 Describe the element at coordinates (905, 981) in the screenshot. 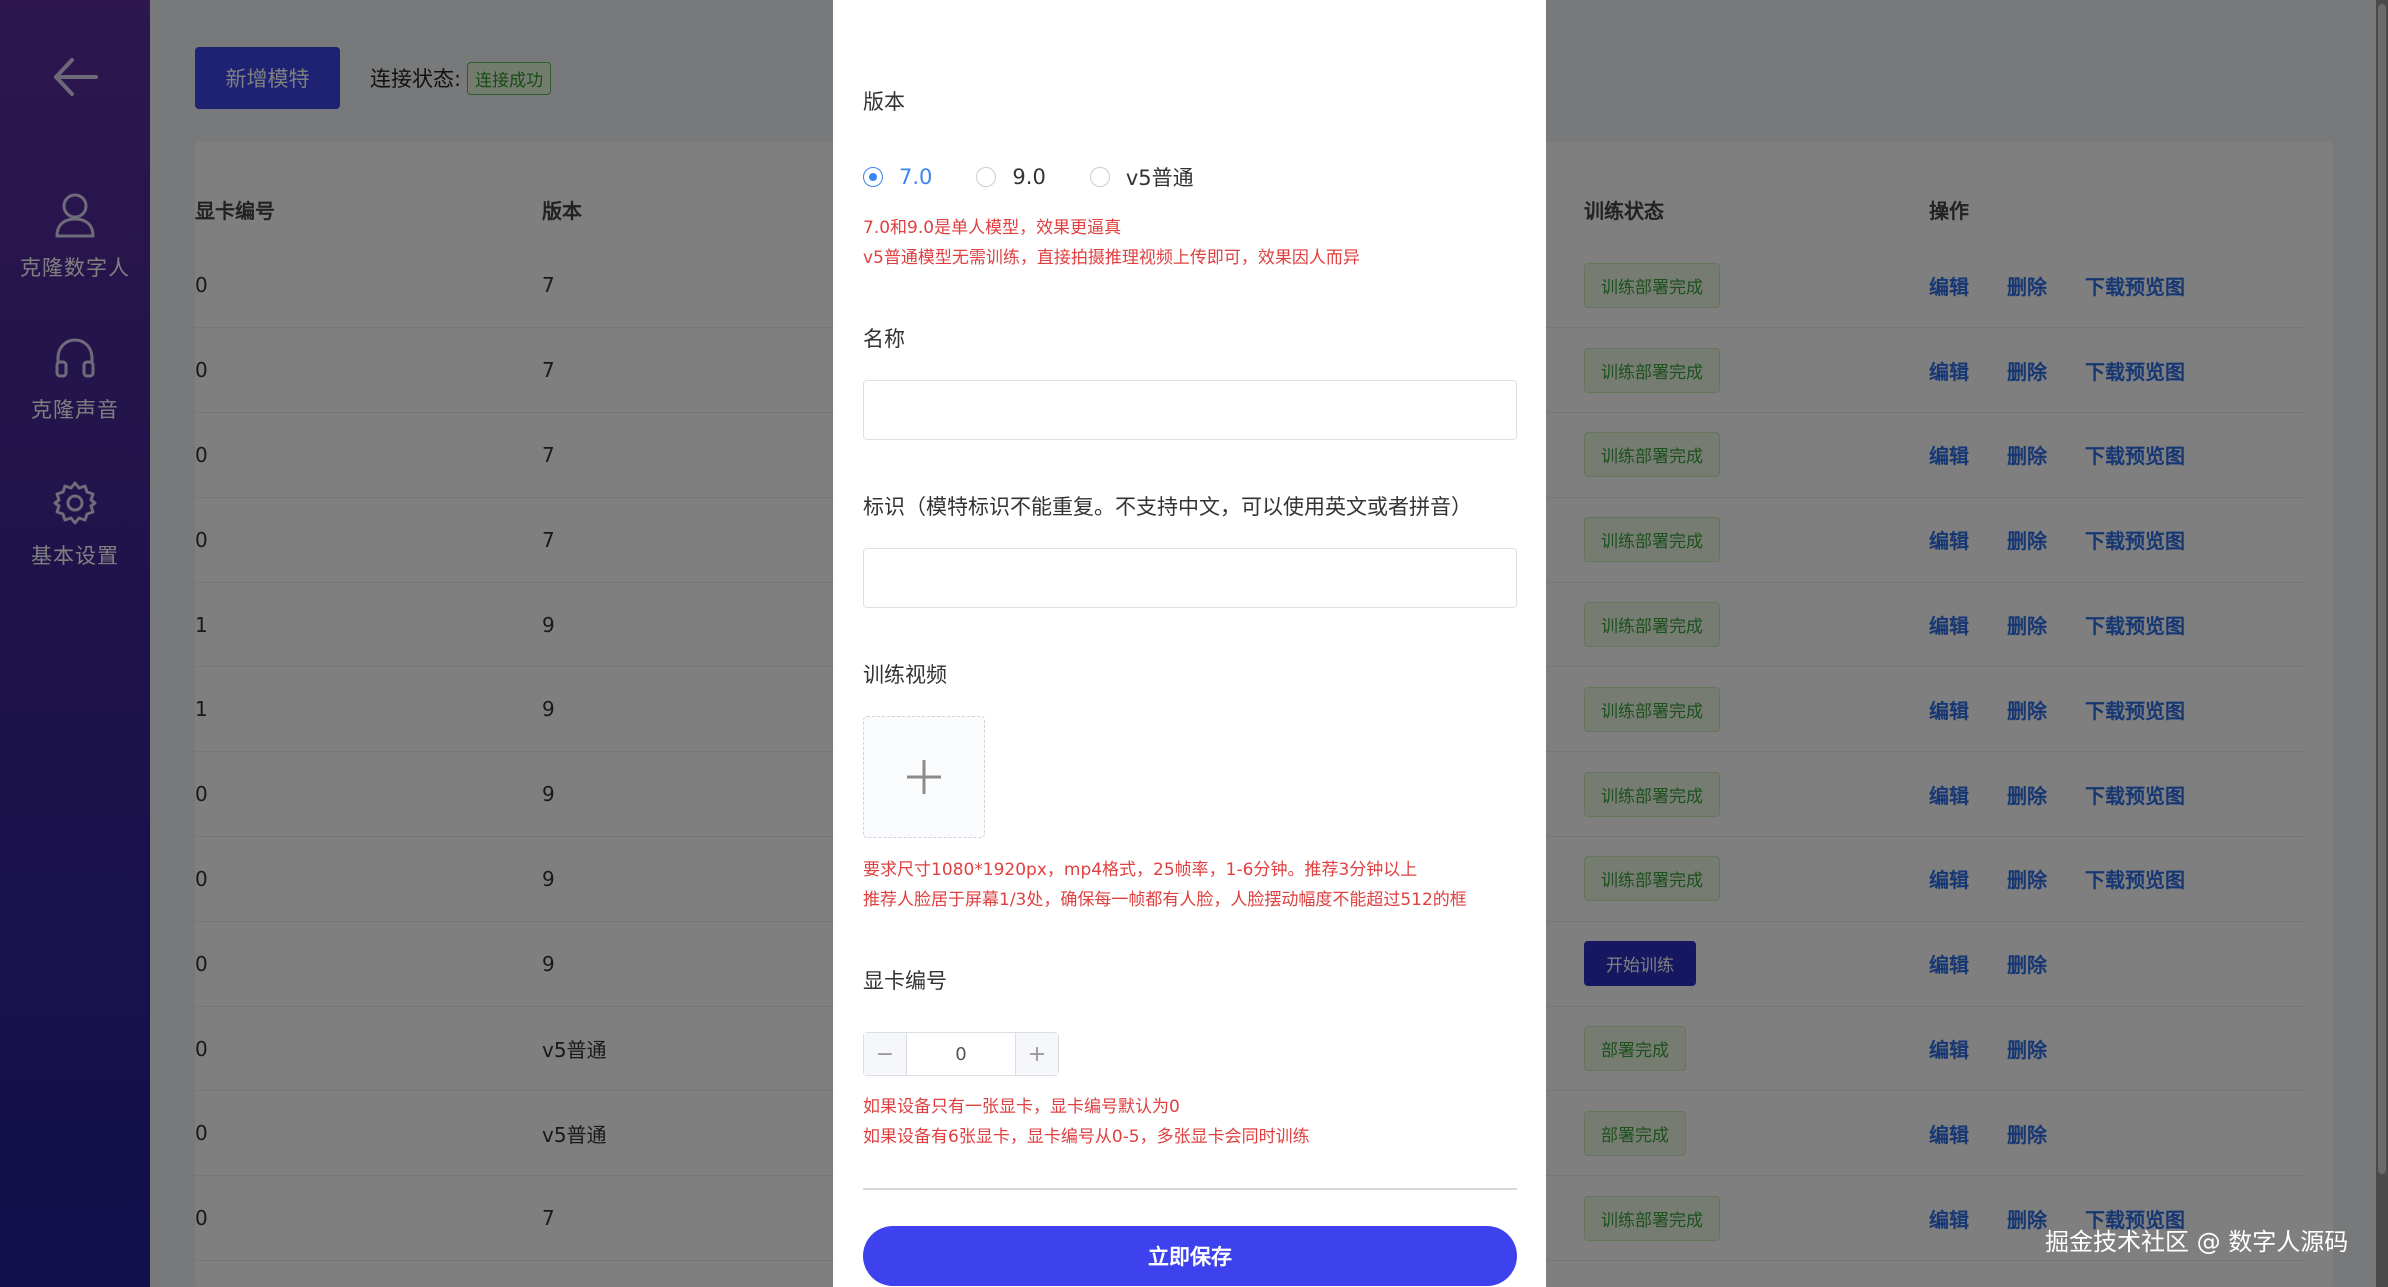

I see `gpu-label: 显卡编号` at that location.